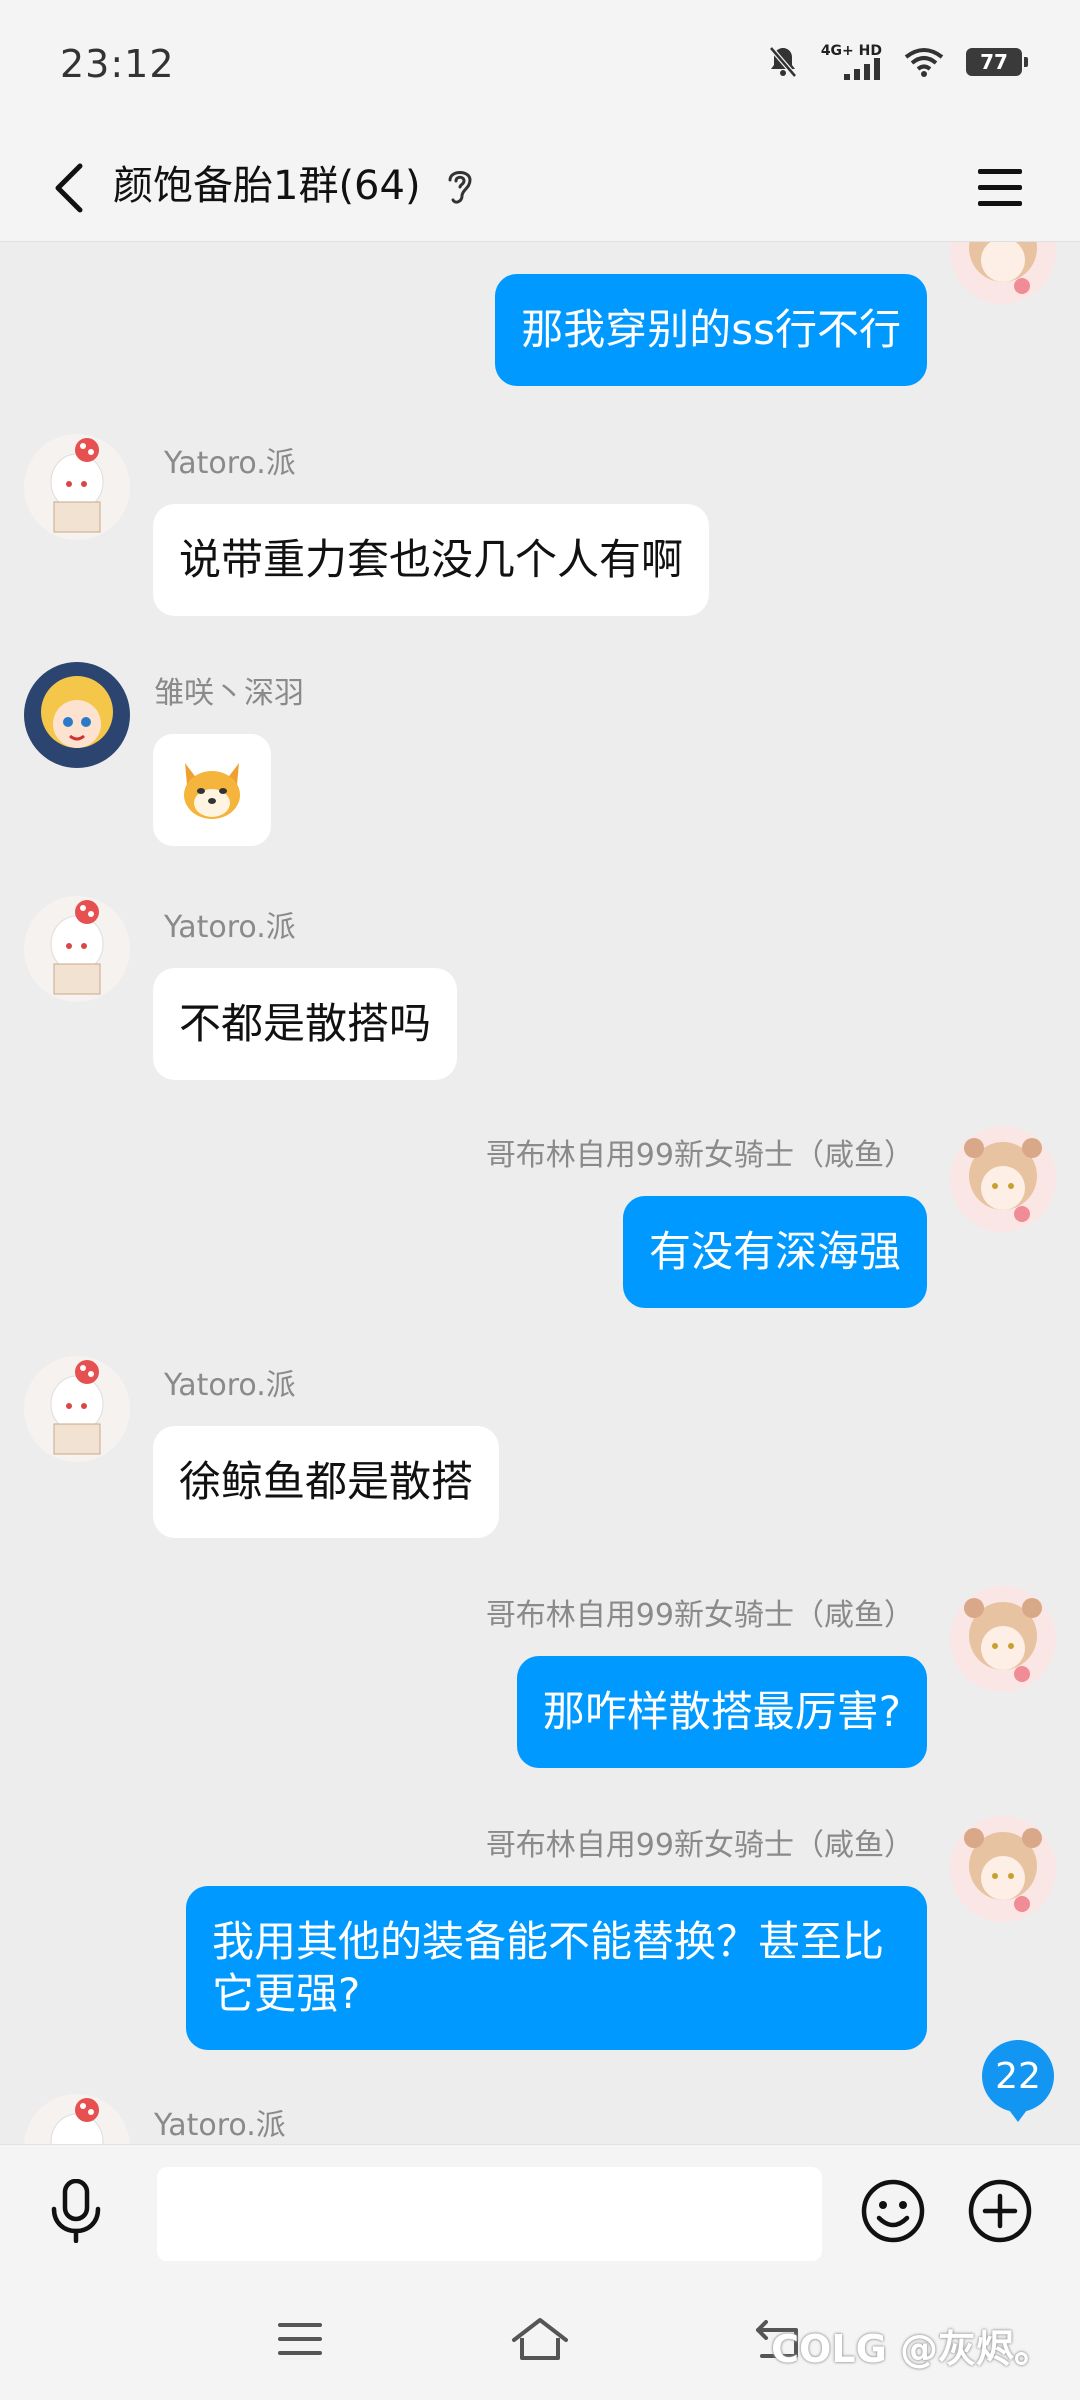 This screenshot has height=2400, width=1080. Describe the element at coordinates (997, 62) in the screenshot. I see `battery-indicator: 77` at that location.